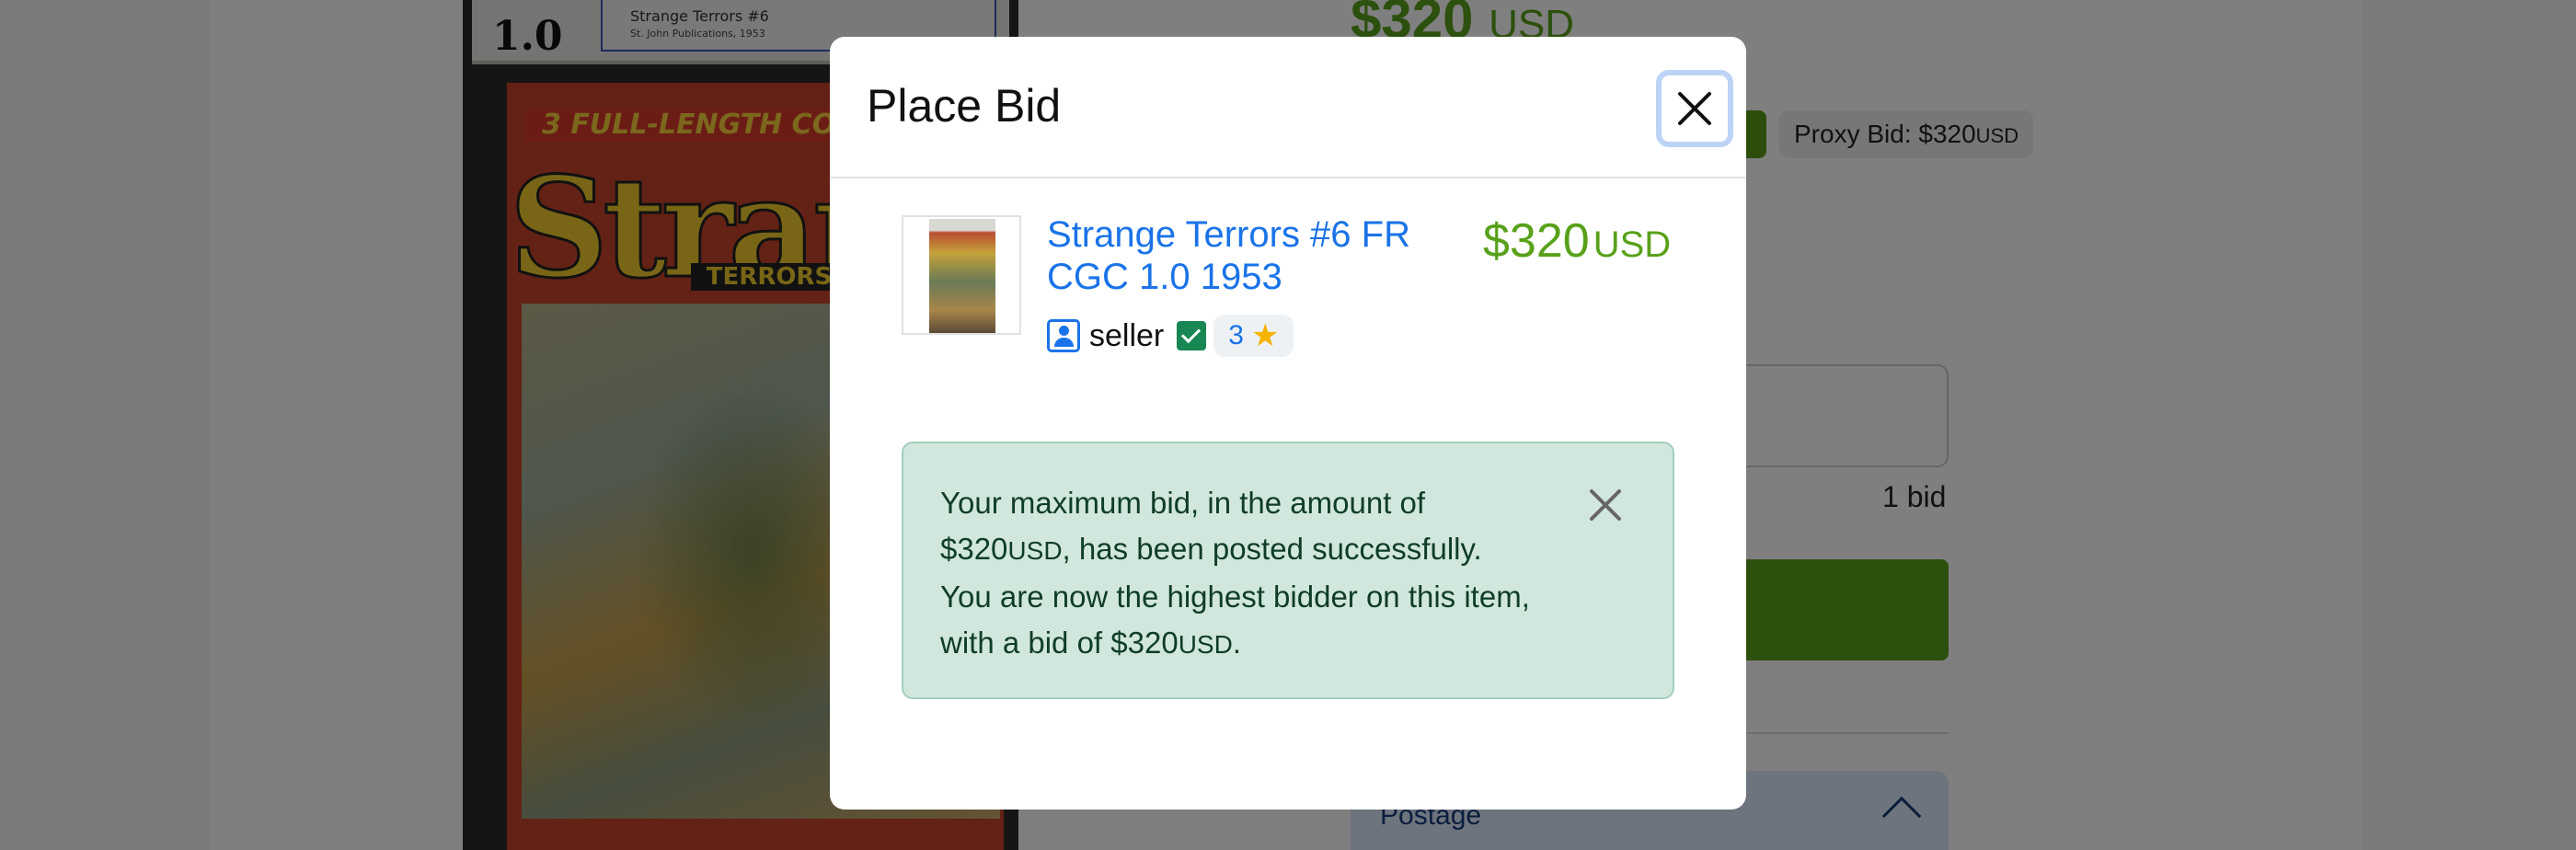 This screenshot has height=850, width=2576. What do you see at coordinates (1236, 643) in the screenshot?
I see `alert-line-4-suffix: .` at bounding box center [1236, 643].